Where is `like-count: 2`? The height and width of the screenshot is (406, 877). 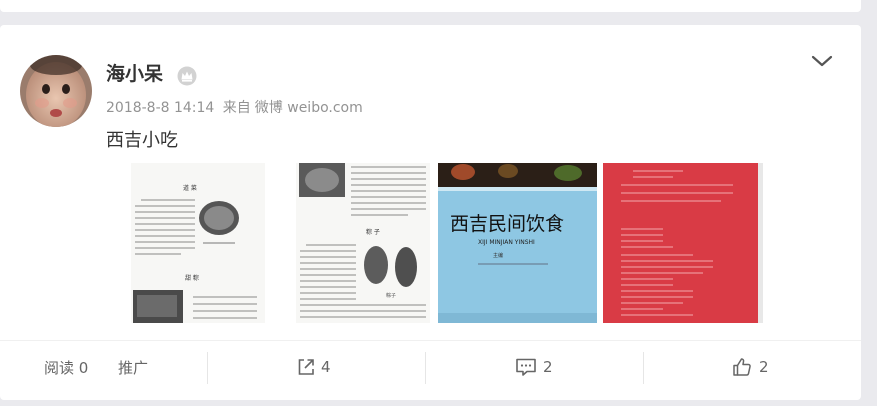 like-count: 2 is located at coordinates (764, 367).